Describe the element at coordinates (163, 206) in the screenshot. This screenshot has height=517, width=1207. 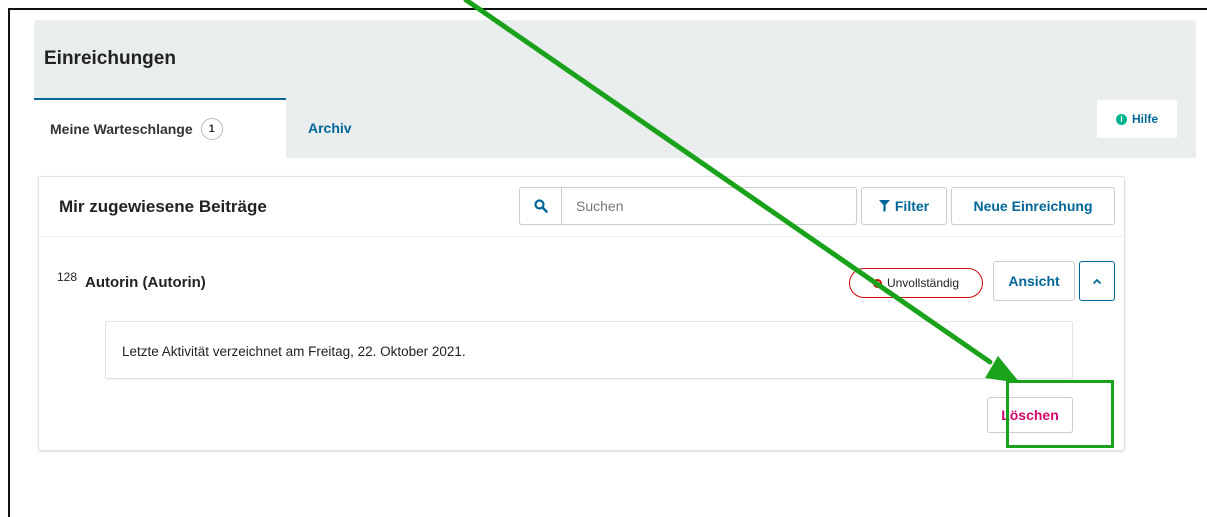
I see `card-title: Mir zugewiesene Beiträge` at that location.